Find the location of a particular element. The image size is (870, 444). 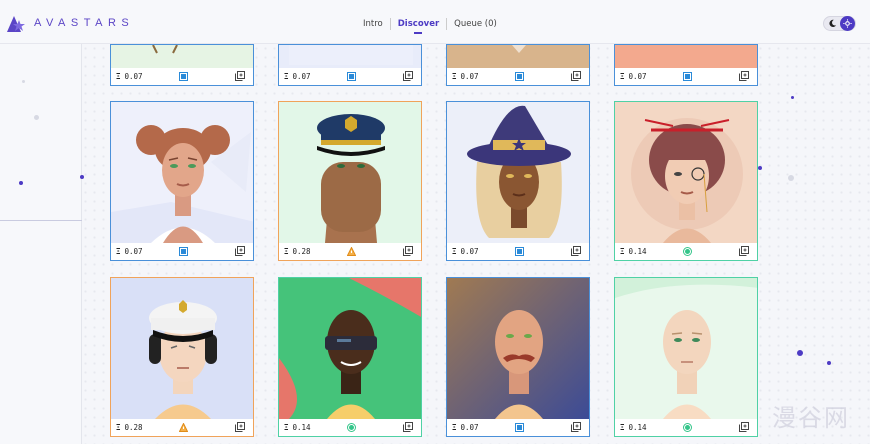

brand-name: AVASTARS is located at coordinates (84, 23).